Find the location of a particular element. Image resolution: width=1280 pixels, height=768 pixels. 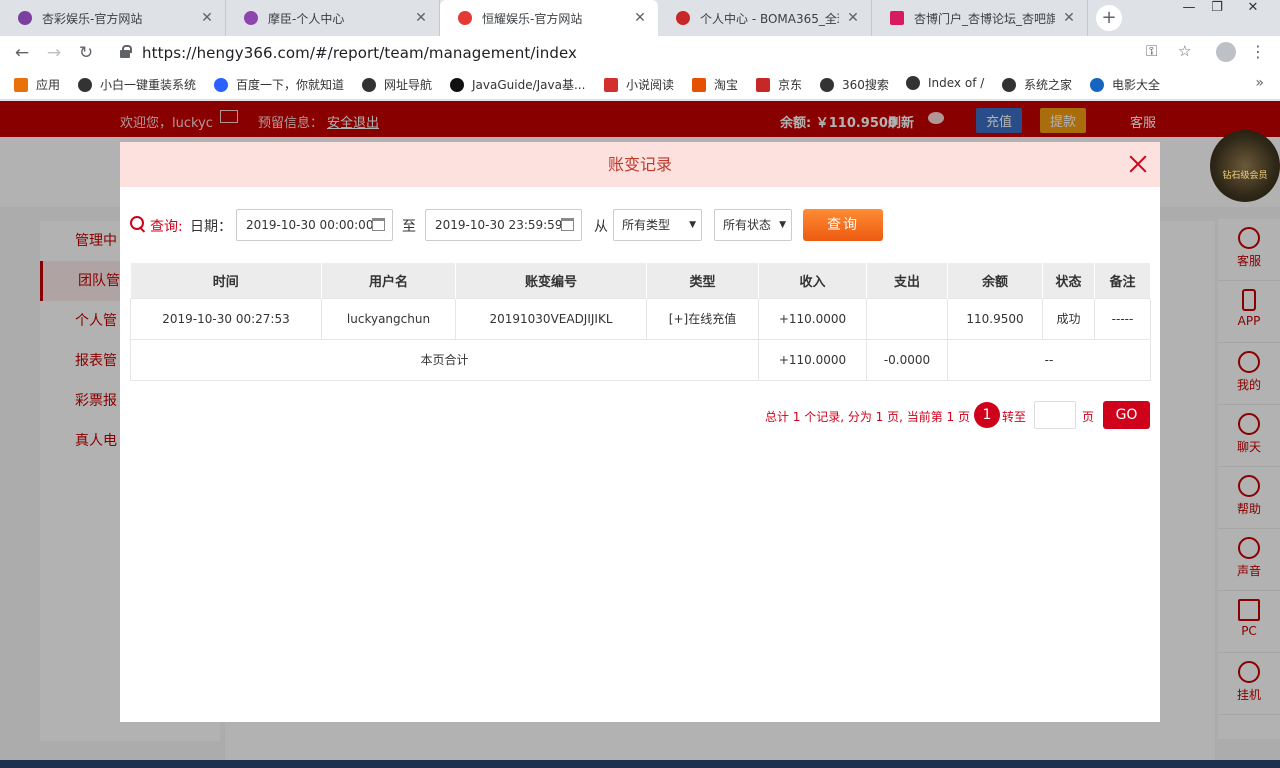

bookmark-item: 系统之家 is located at coordinates (1037, 84).